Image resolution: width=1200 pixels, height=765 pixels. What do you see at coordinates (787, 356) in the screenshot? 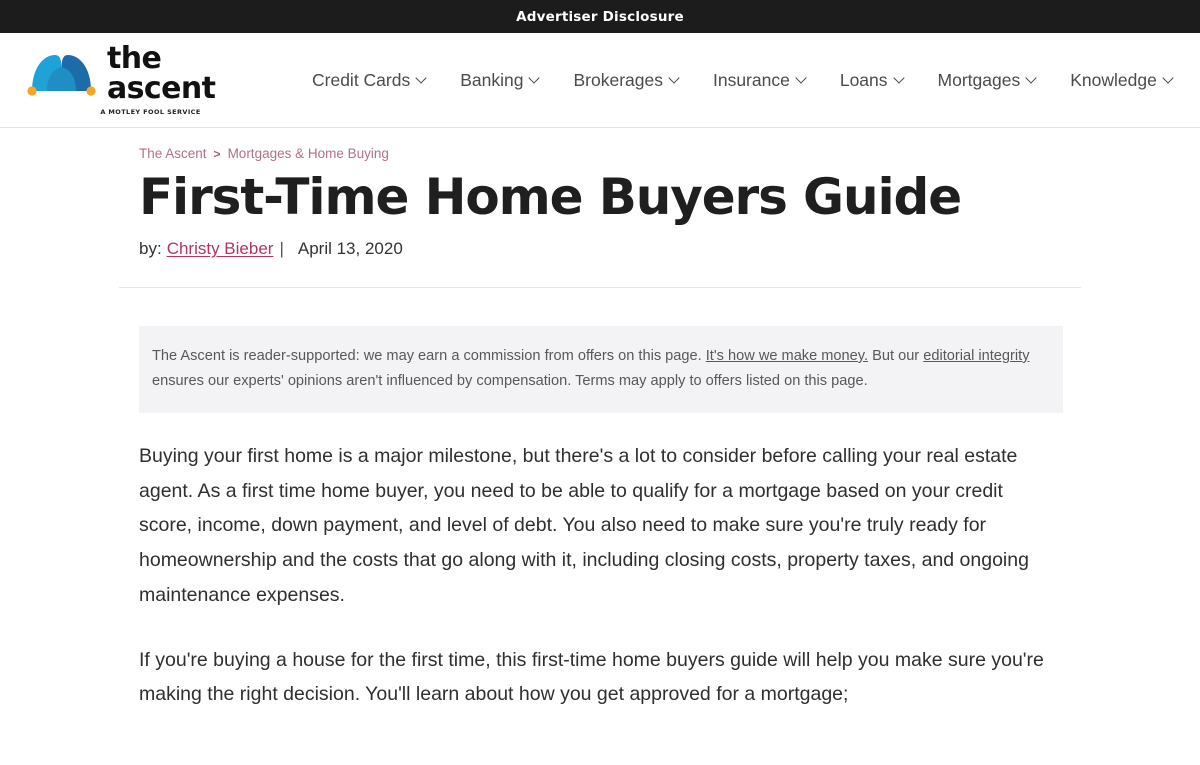
I see `how-we-make-money-link: It's how we make money.` at bounding box center [787, 356].